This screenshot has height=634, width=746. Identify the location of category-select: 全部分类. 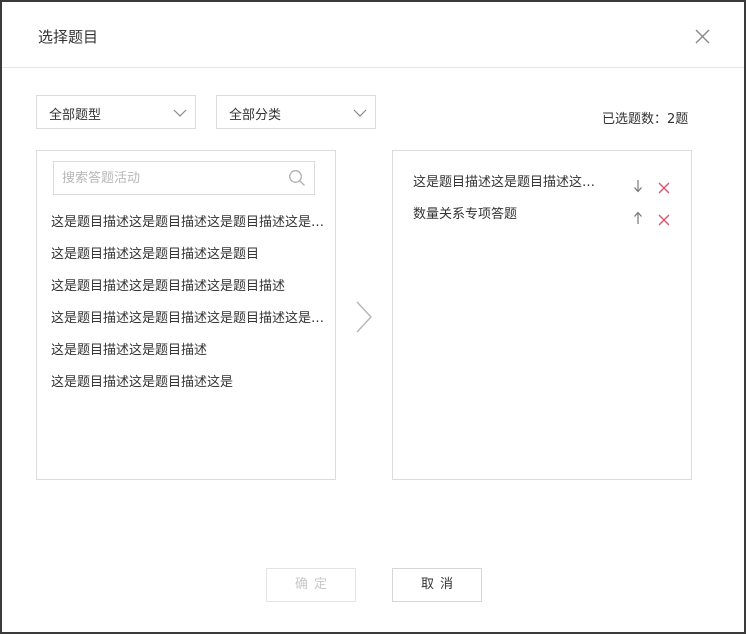
(296, 112).